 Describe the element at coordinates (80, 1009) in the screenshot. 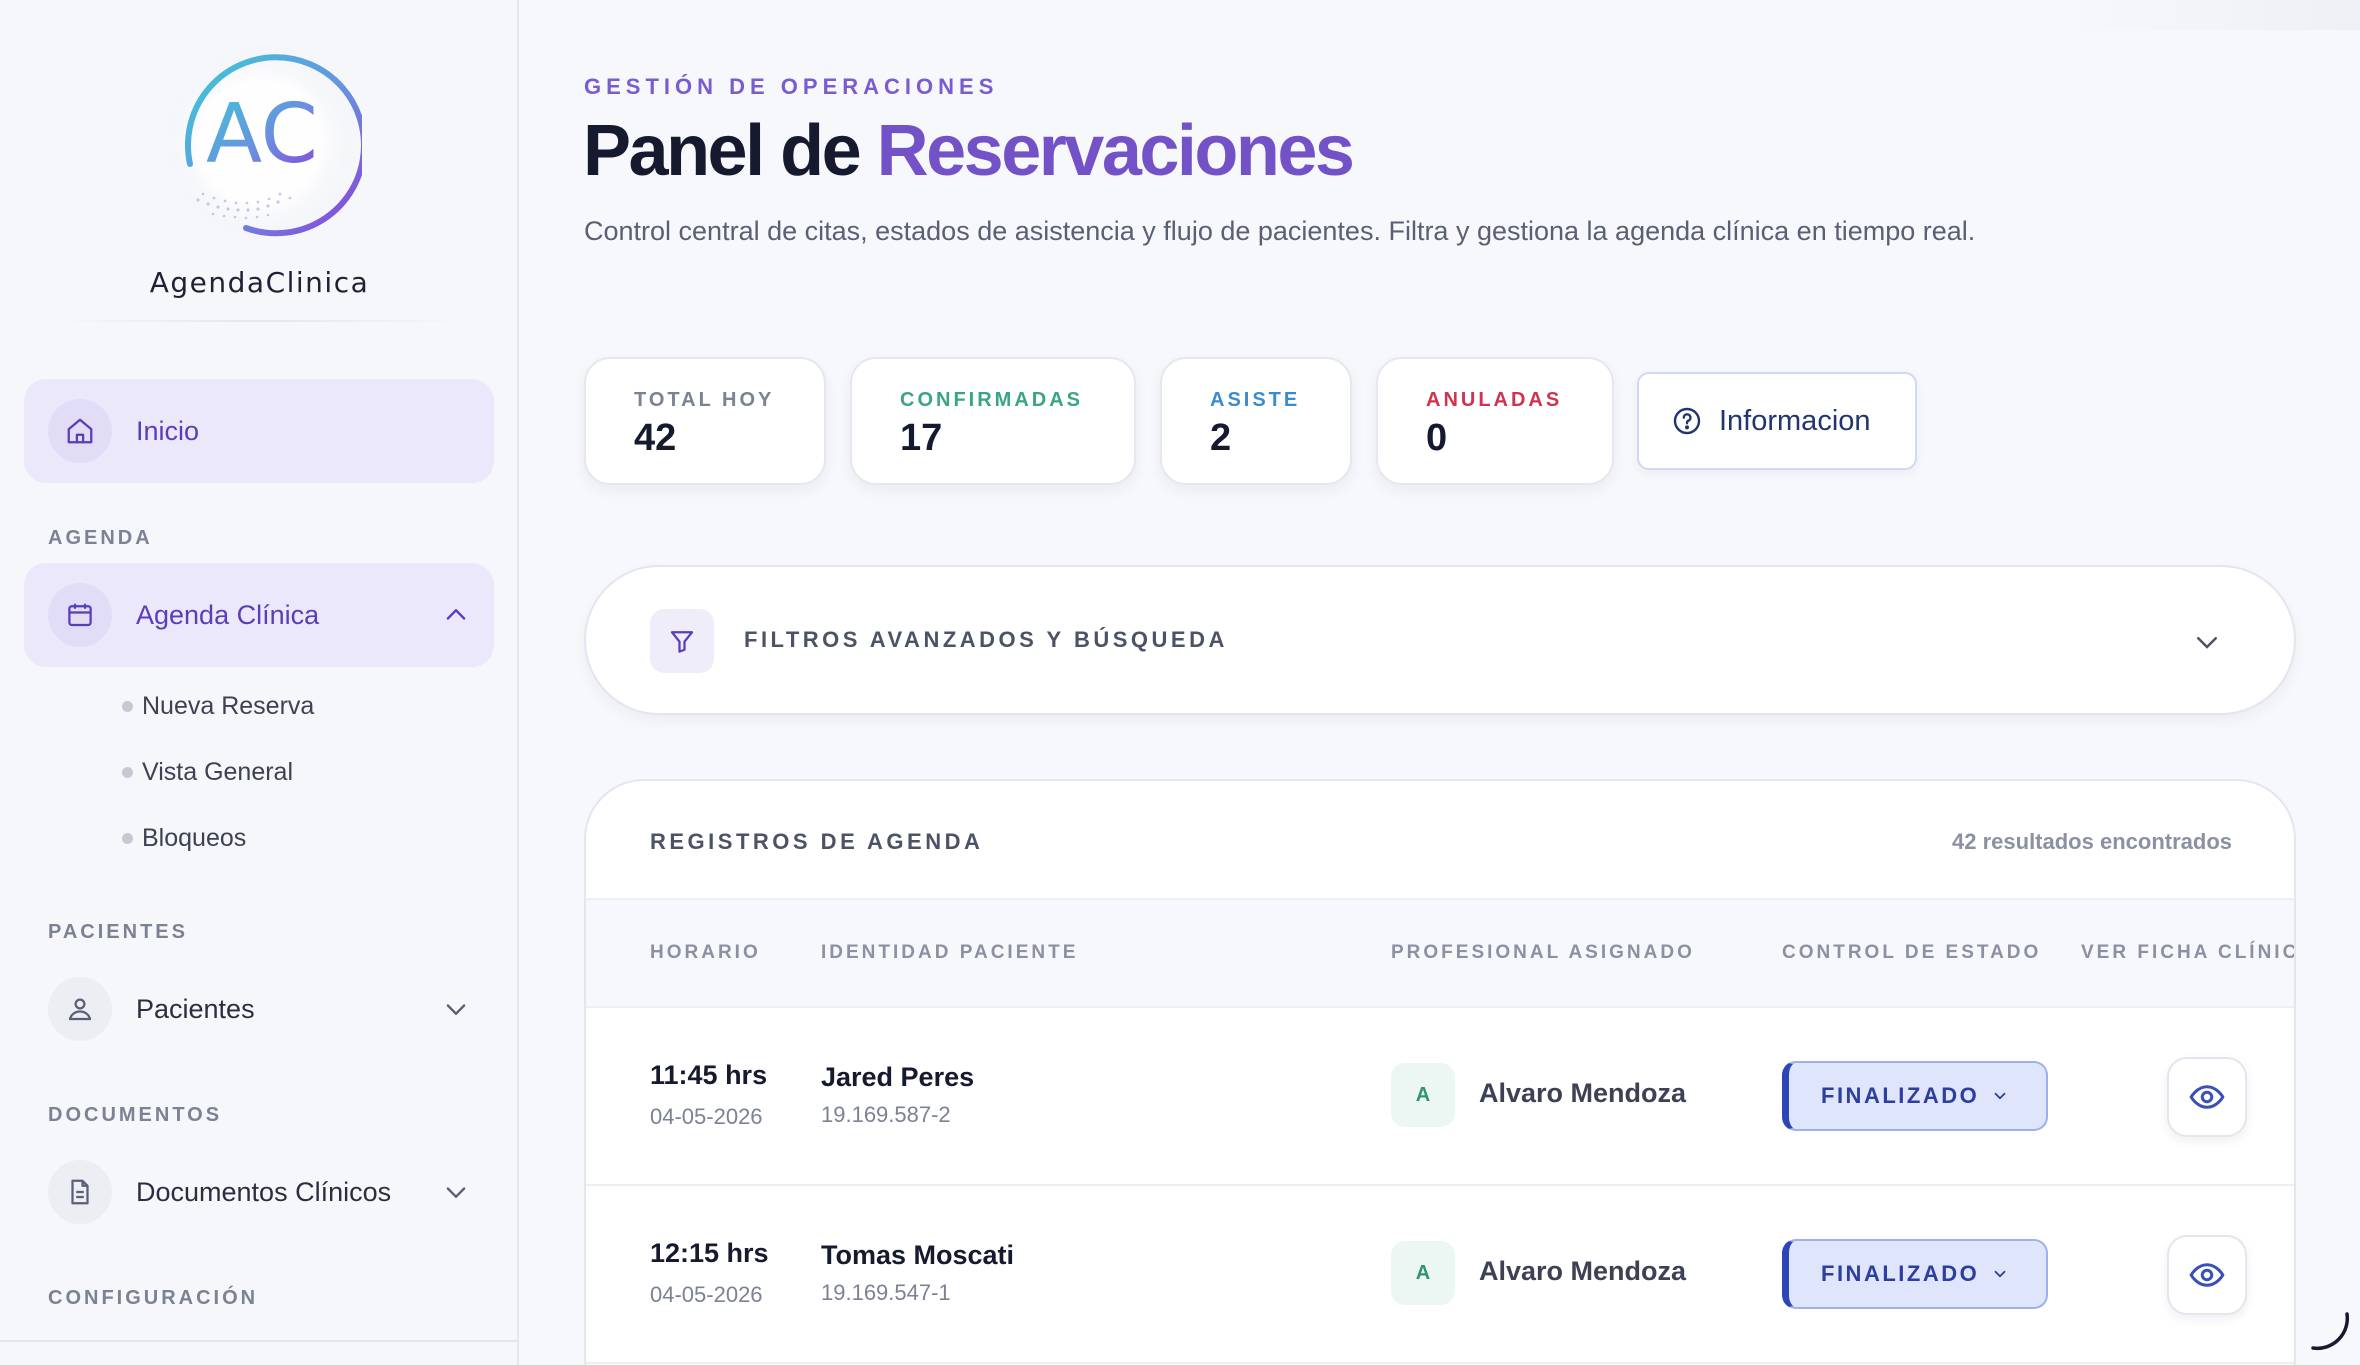

I see `patients-icon` at that location.